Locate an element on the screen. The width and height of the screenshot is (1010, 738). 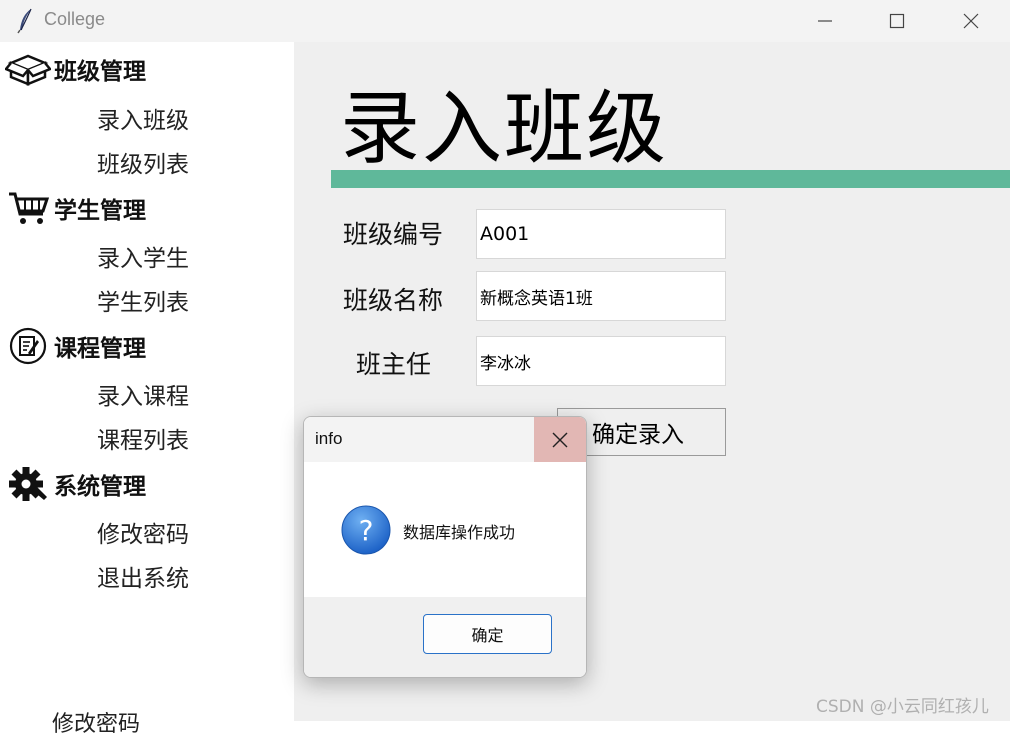
title-underline is located at coordinates (670, 179).